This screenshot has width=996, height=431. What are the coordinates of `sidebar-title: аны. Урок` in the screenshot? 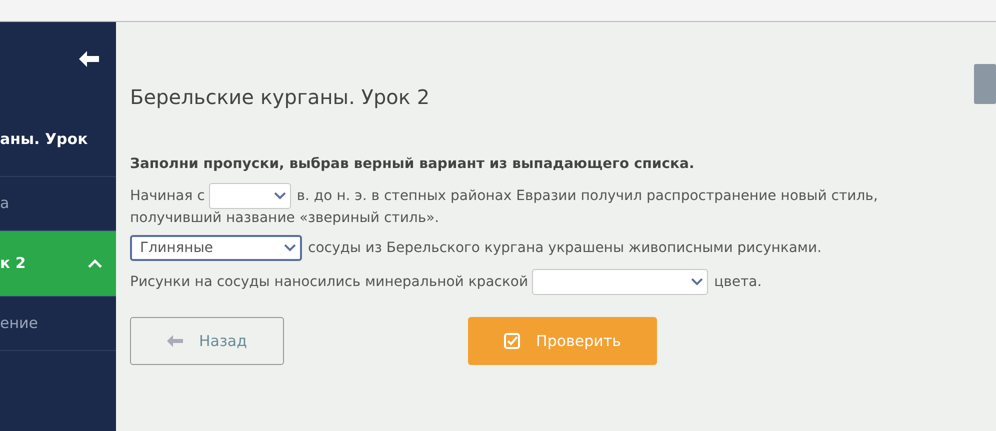 It's located at (44, 139).